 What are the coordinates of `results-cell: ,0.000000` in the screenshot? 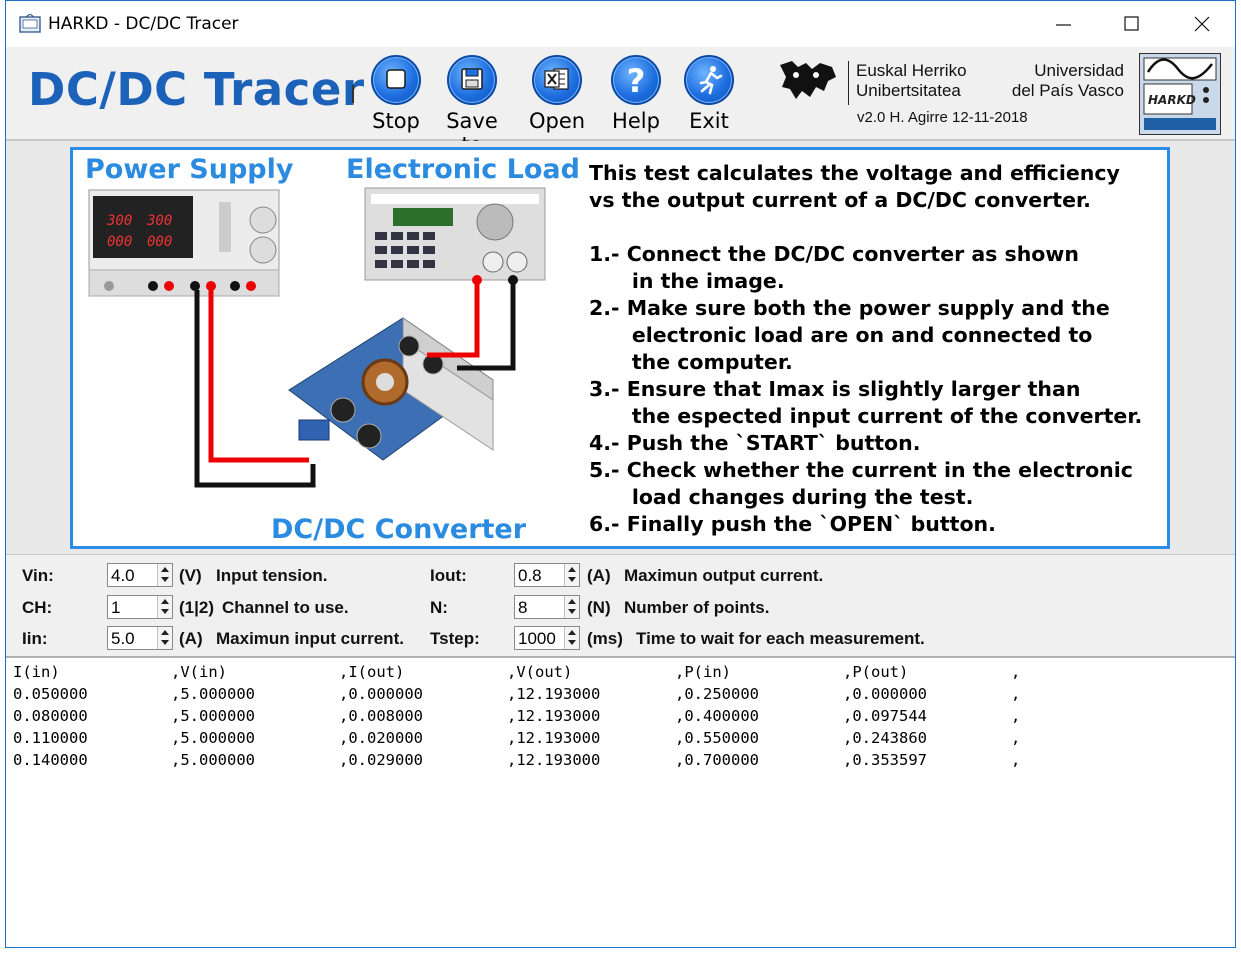 It's located at (381, 694).